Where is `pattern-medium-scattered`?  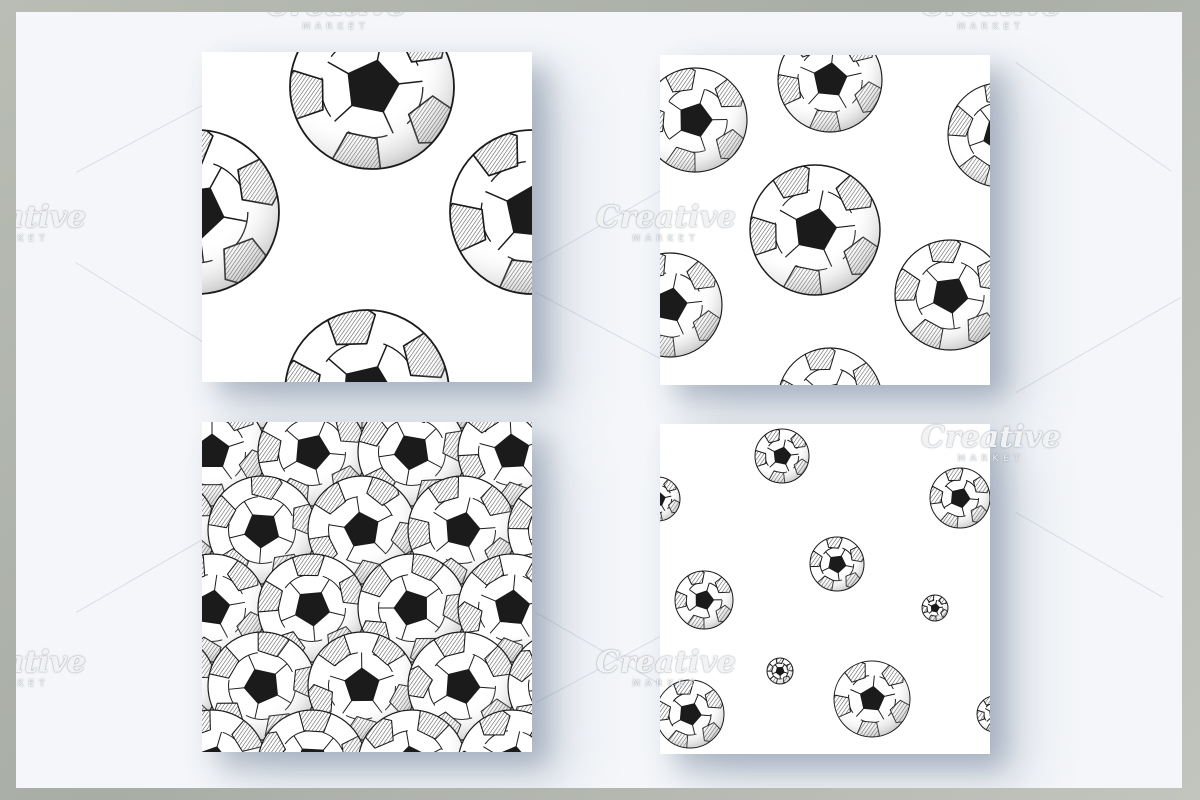
pattern-medium-scattered is located at coordinates (825, 220).